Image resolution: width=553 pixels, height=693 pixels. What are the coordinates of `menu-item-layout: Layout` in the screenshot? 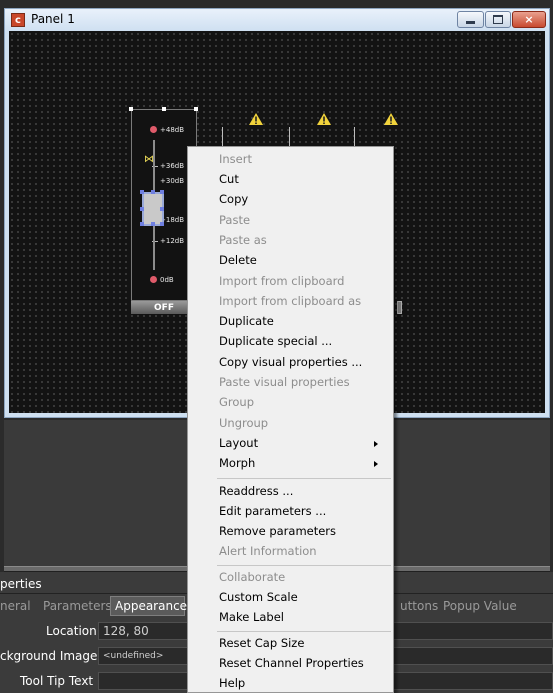 It's located at (238, 443).